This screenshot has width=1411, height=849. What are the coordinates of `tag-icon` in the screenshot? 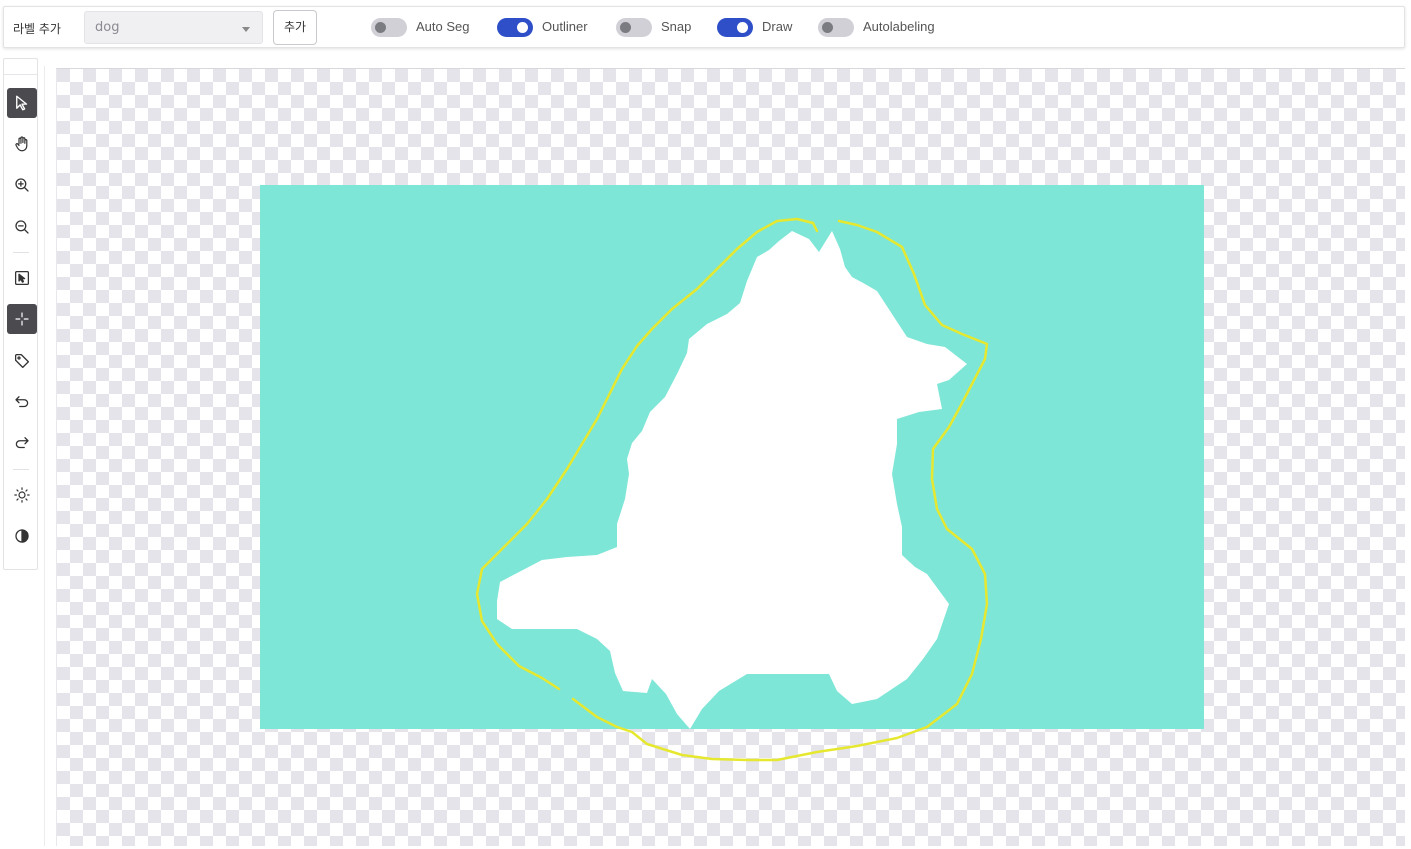 It's located at (22, 361).